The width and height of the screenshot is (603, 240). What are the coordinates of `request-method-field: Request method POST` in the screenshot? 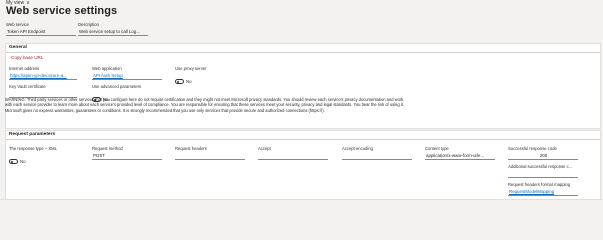 It's located at (127, 153).